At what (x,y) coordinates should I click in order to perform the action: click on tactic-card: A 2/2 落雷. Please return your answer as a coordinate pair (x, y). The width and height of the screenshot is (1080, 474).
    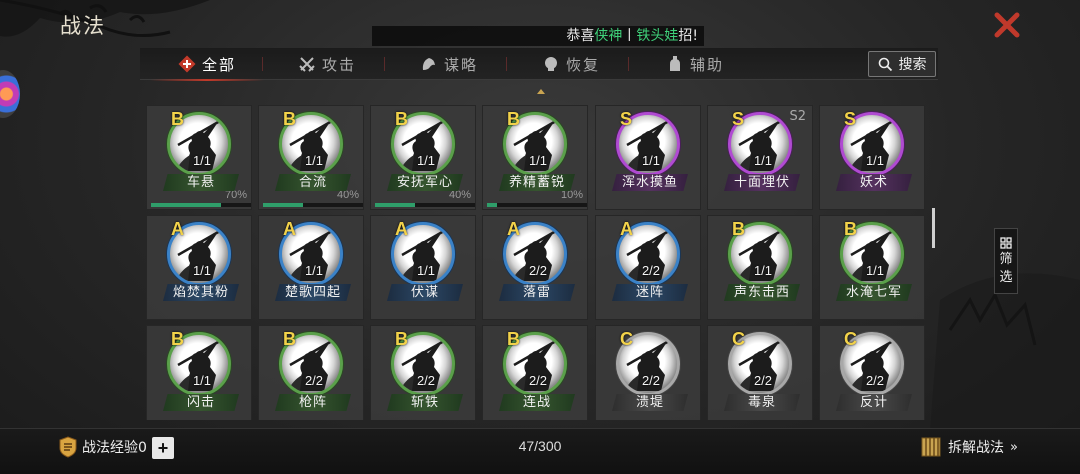
    Looking at the image, I should click on (535, 267).